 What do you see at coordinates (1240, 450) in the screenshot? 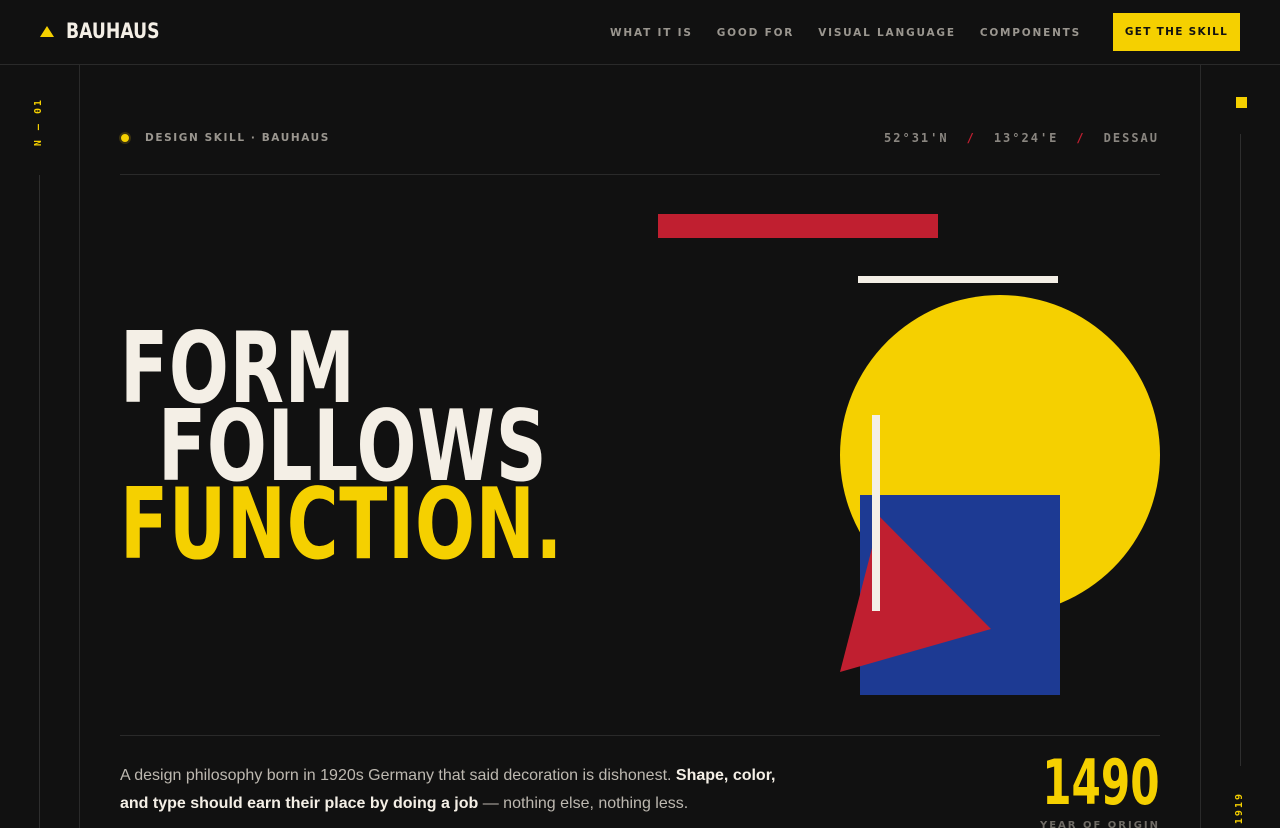
I see `right-rail-line` at bounding box center [1240, 450].